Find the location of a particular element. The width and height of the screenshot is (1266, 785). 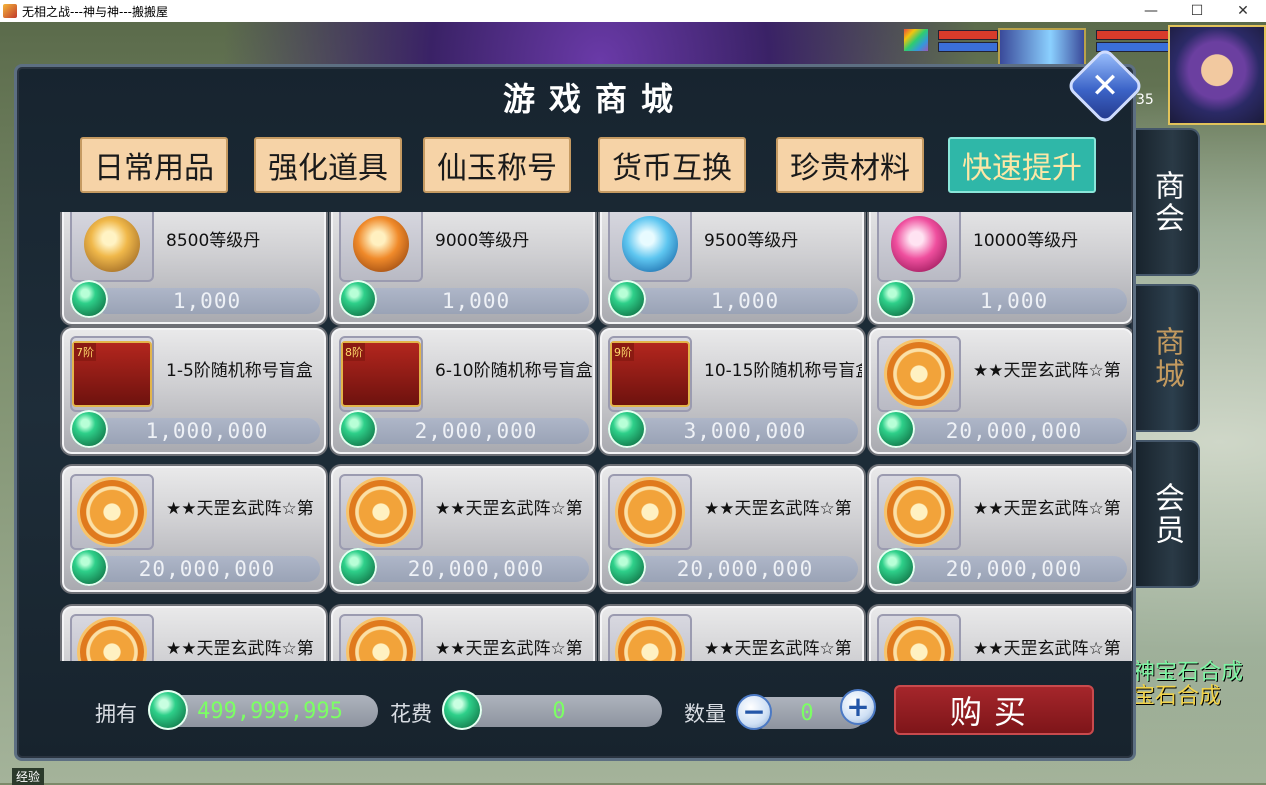

side-tab-label: 商城 is located at coordinates (1166, 358).